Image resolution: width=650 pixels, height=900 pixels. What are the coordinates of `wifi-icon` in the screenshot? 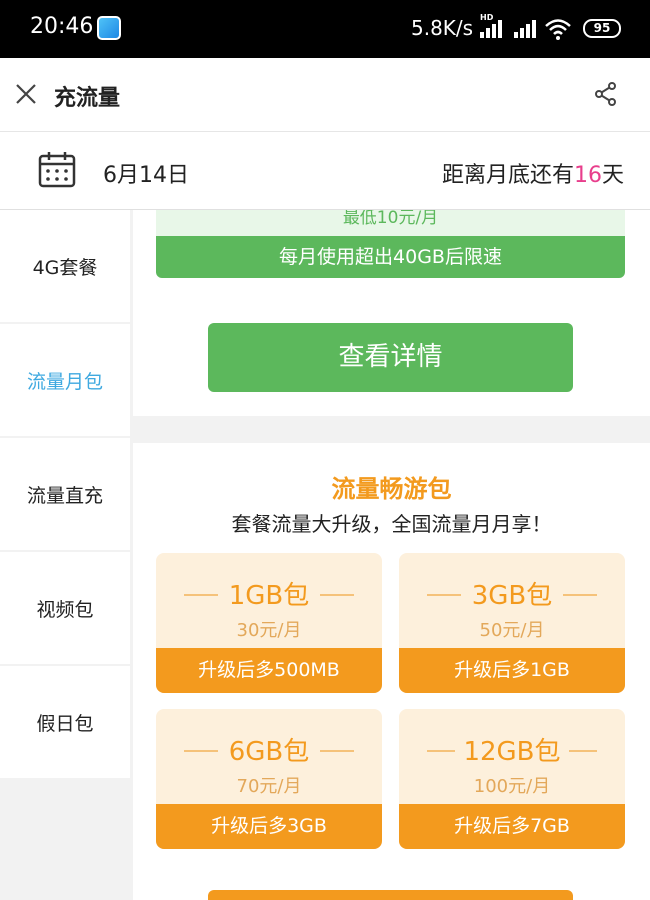 It's located at (558, 29).